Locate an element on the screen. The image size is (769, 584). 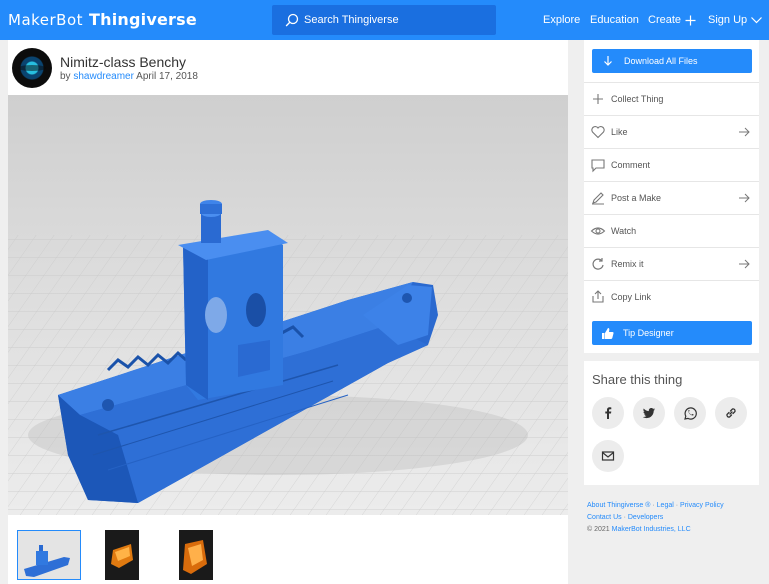
footer-privacy-link: Privacy Policy is located at coordinates (702, 505).